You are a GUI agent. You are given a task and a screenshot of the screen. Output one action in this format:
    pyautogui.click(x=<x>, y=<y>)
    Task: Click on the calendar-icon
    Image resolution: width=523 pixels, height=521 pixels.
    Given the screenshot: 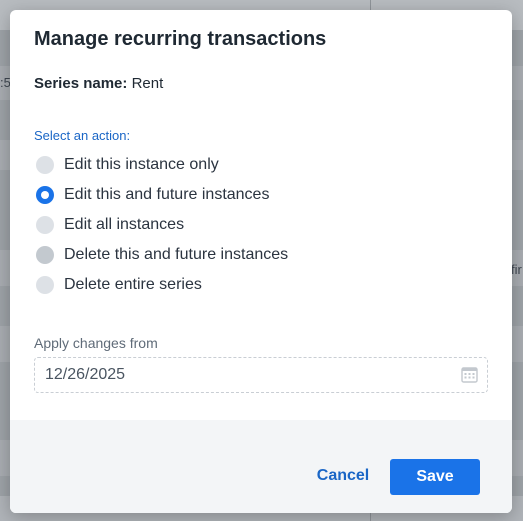 What is the action you would take?
    pyautogui.click(x=469, y=374)
    